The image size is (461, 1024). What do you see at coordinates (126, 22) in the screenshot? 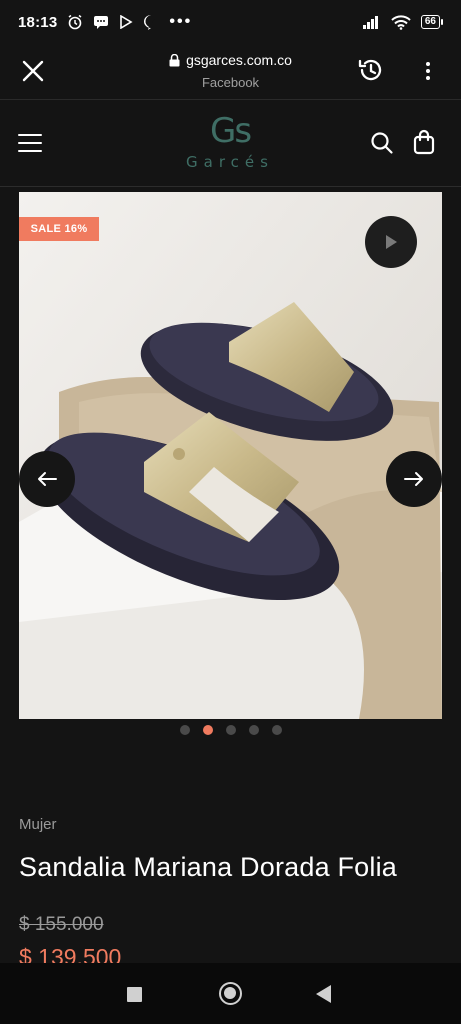
I see `play-store-icon` at bounding box center [126, 22].